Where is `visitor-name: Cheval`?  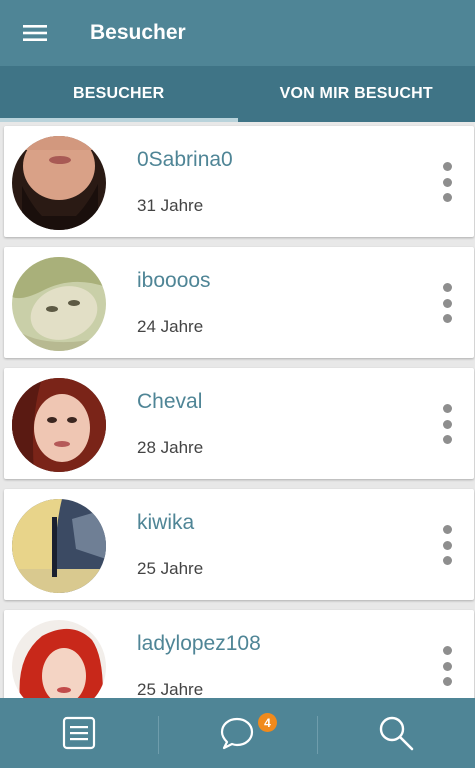
visitor-name: Cheval is located at coordinates (169, 402).